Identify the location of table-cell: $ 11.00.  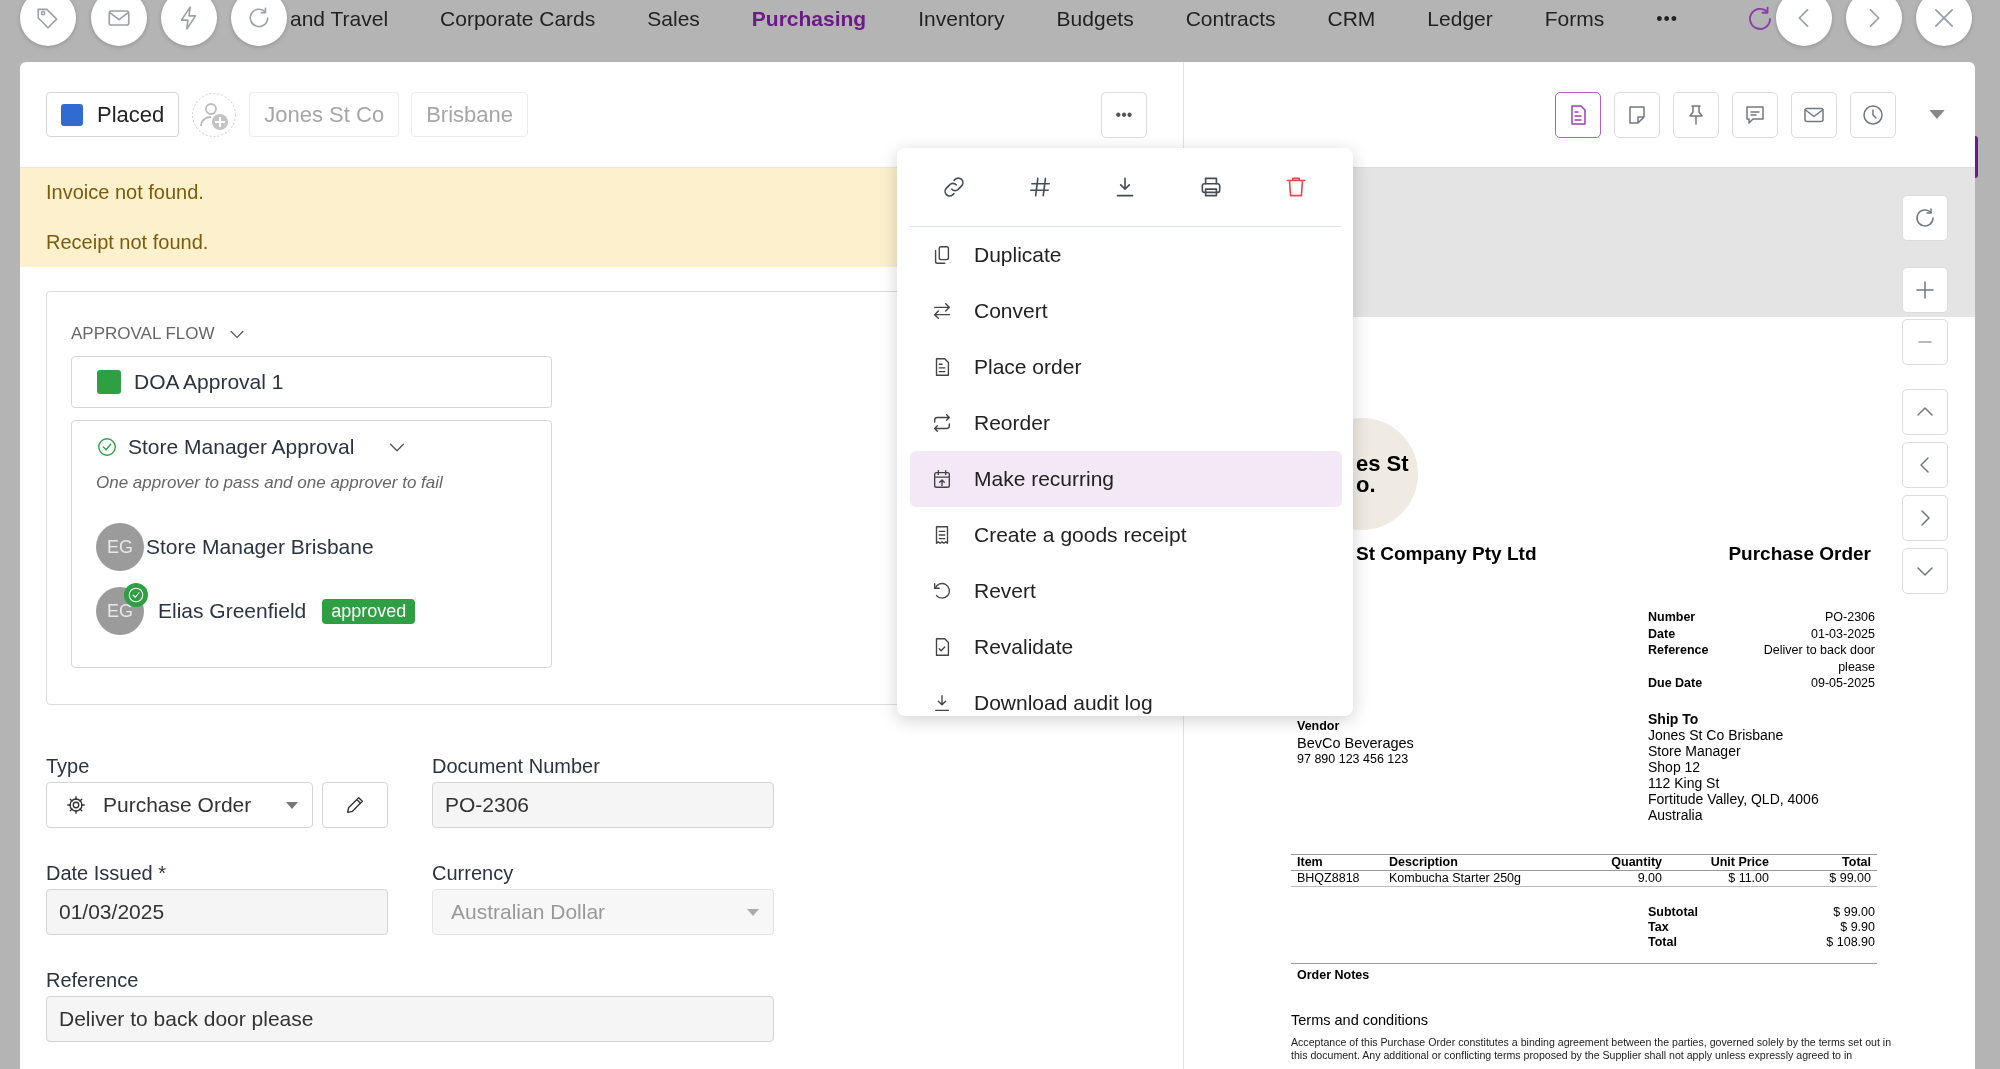
(1721, 878).